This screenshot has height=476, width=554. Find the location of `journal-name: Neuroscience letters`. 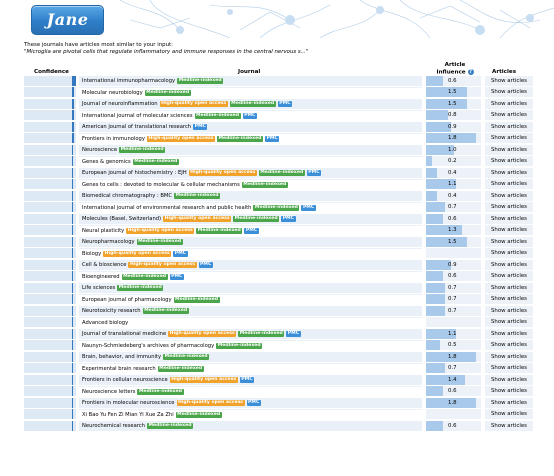

journal-name: Neuroscience letters is located at coordinates (108, 392).